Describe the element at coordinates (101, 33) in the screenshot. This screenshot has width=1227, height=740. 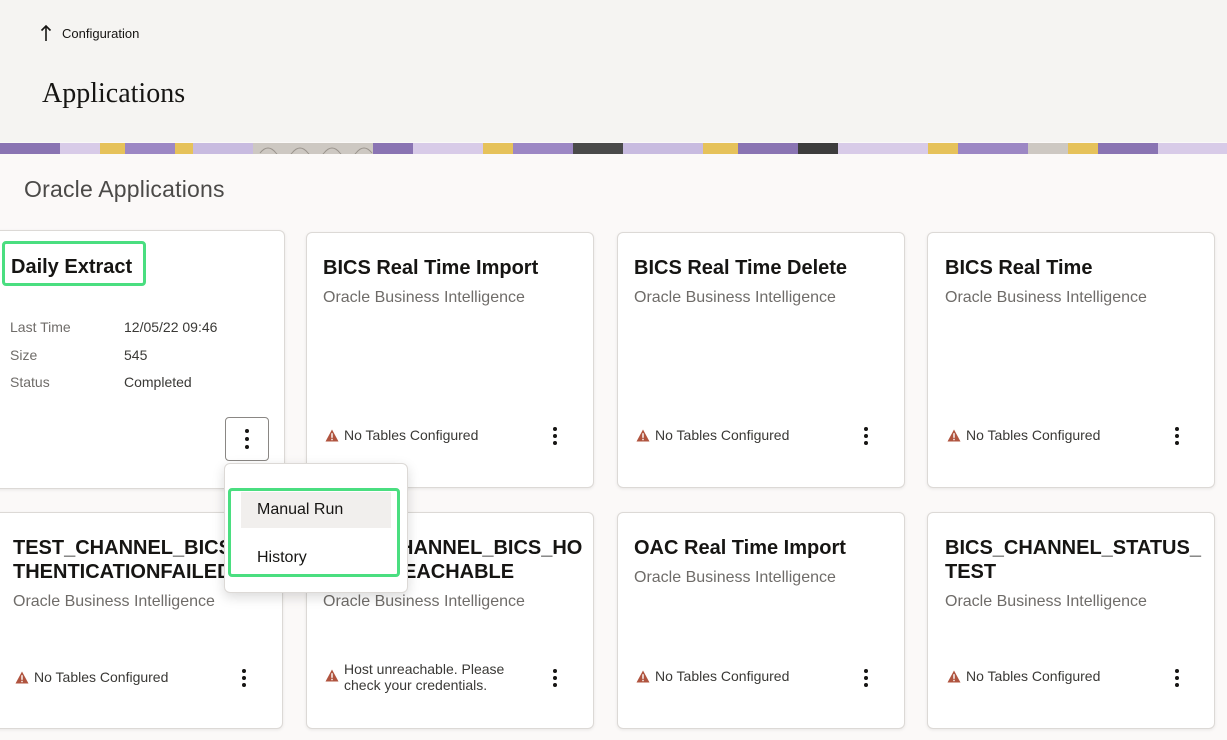
I see `back-link-label: Configuration` at that location.